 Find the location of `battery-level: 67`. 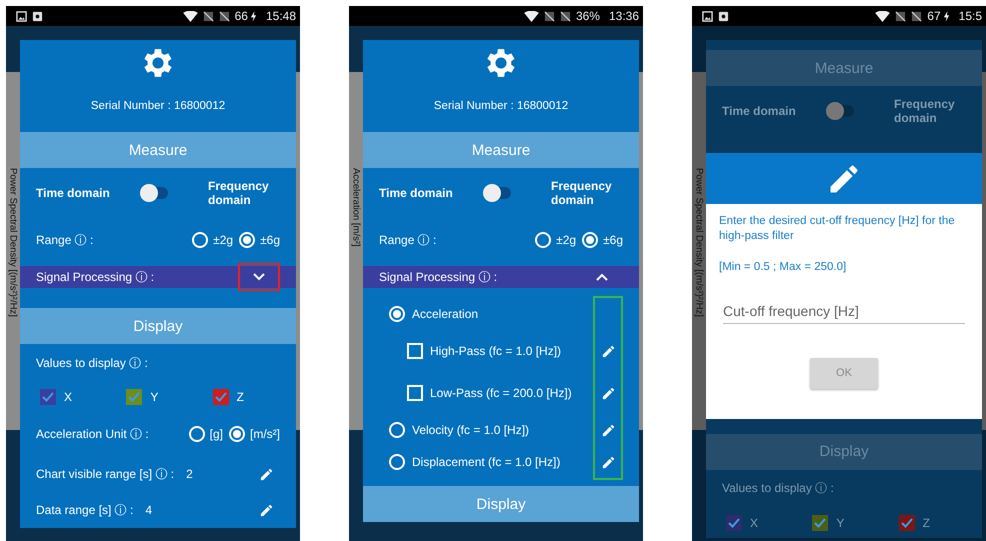

battery-level: 67 is located at coordinates (934, 16).